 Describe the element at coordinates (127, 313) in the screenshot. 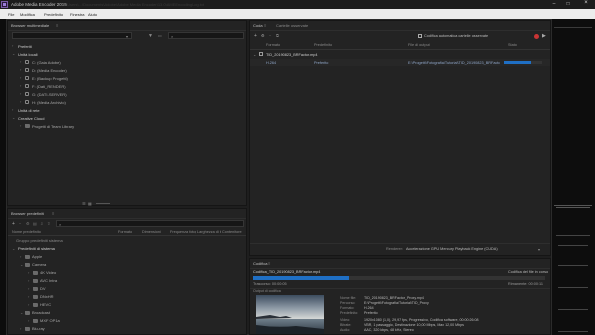

I see `preset-folder-row: ⌄ Broadcast` at that location.